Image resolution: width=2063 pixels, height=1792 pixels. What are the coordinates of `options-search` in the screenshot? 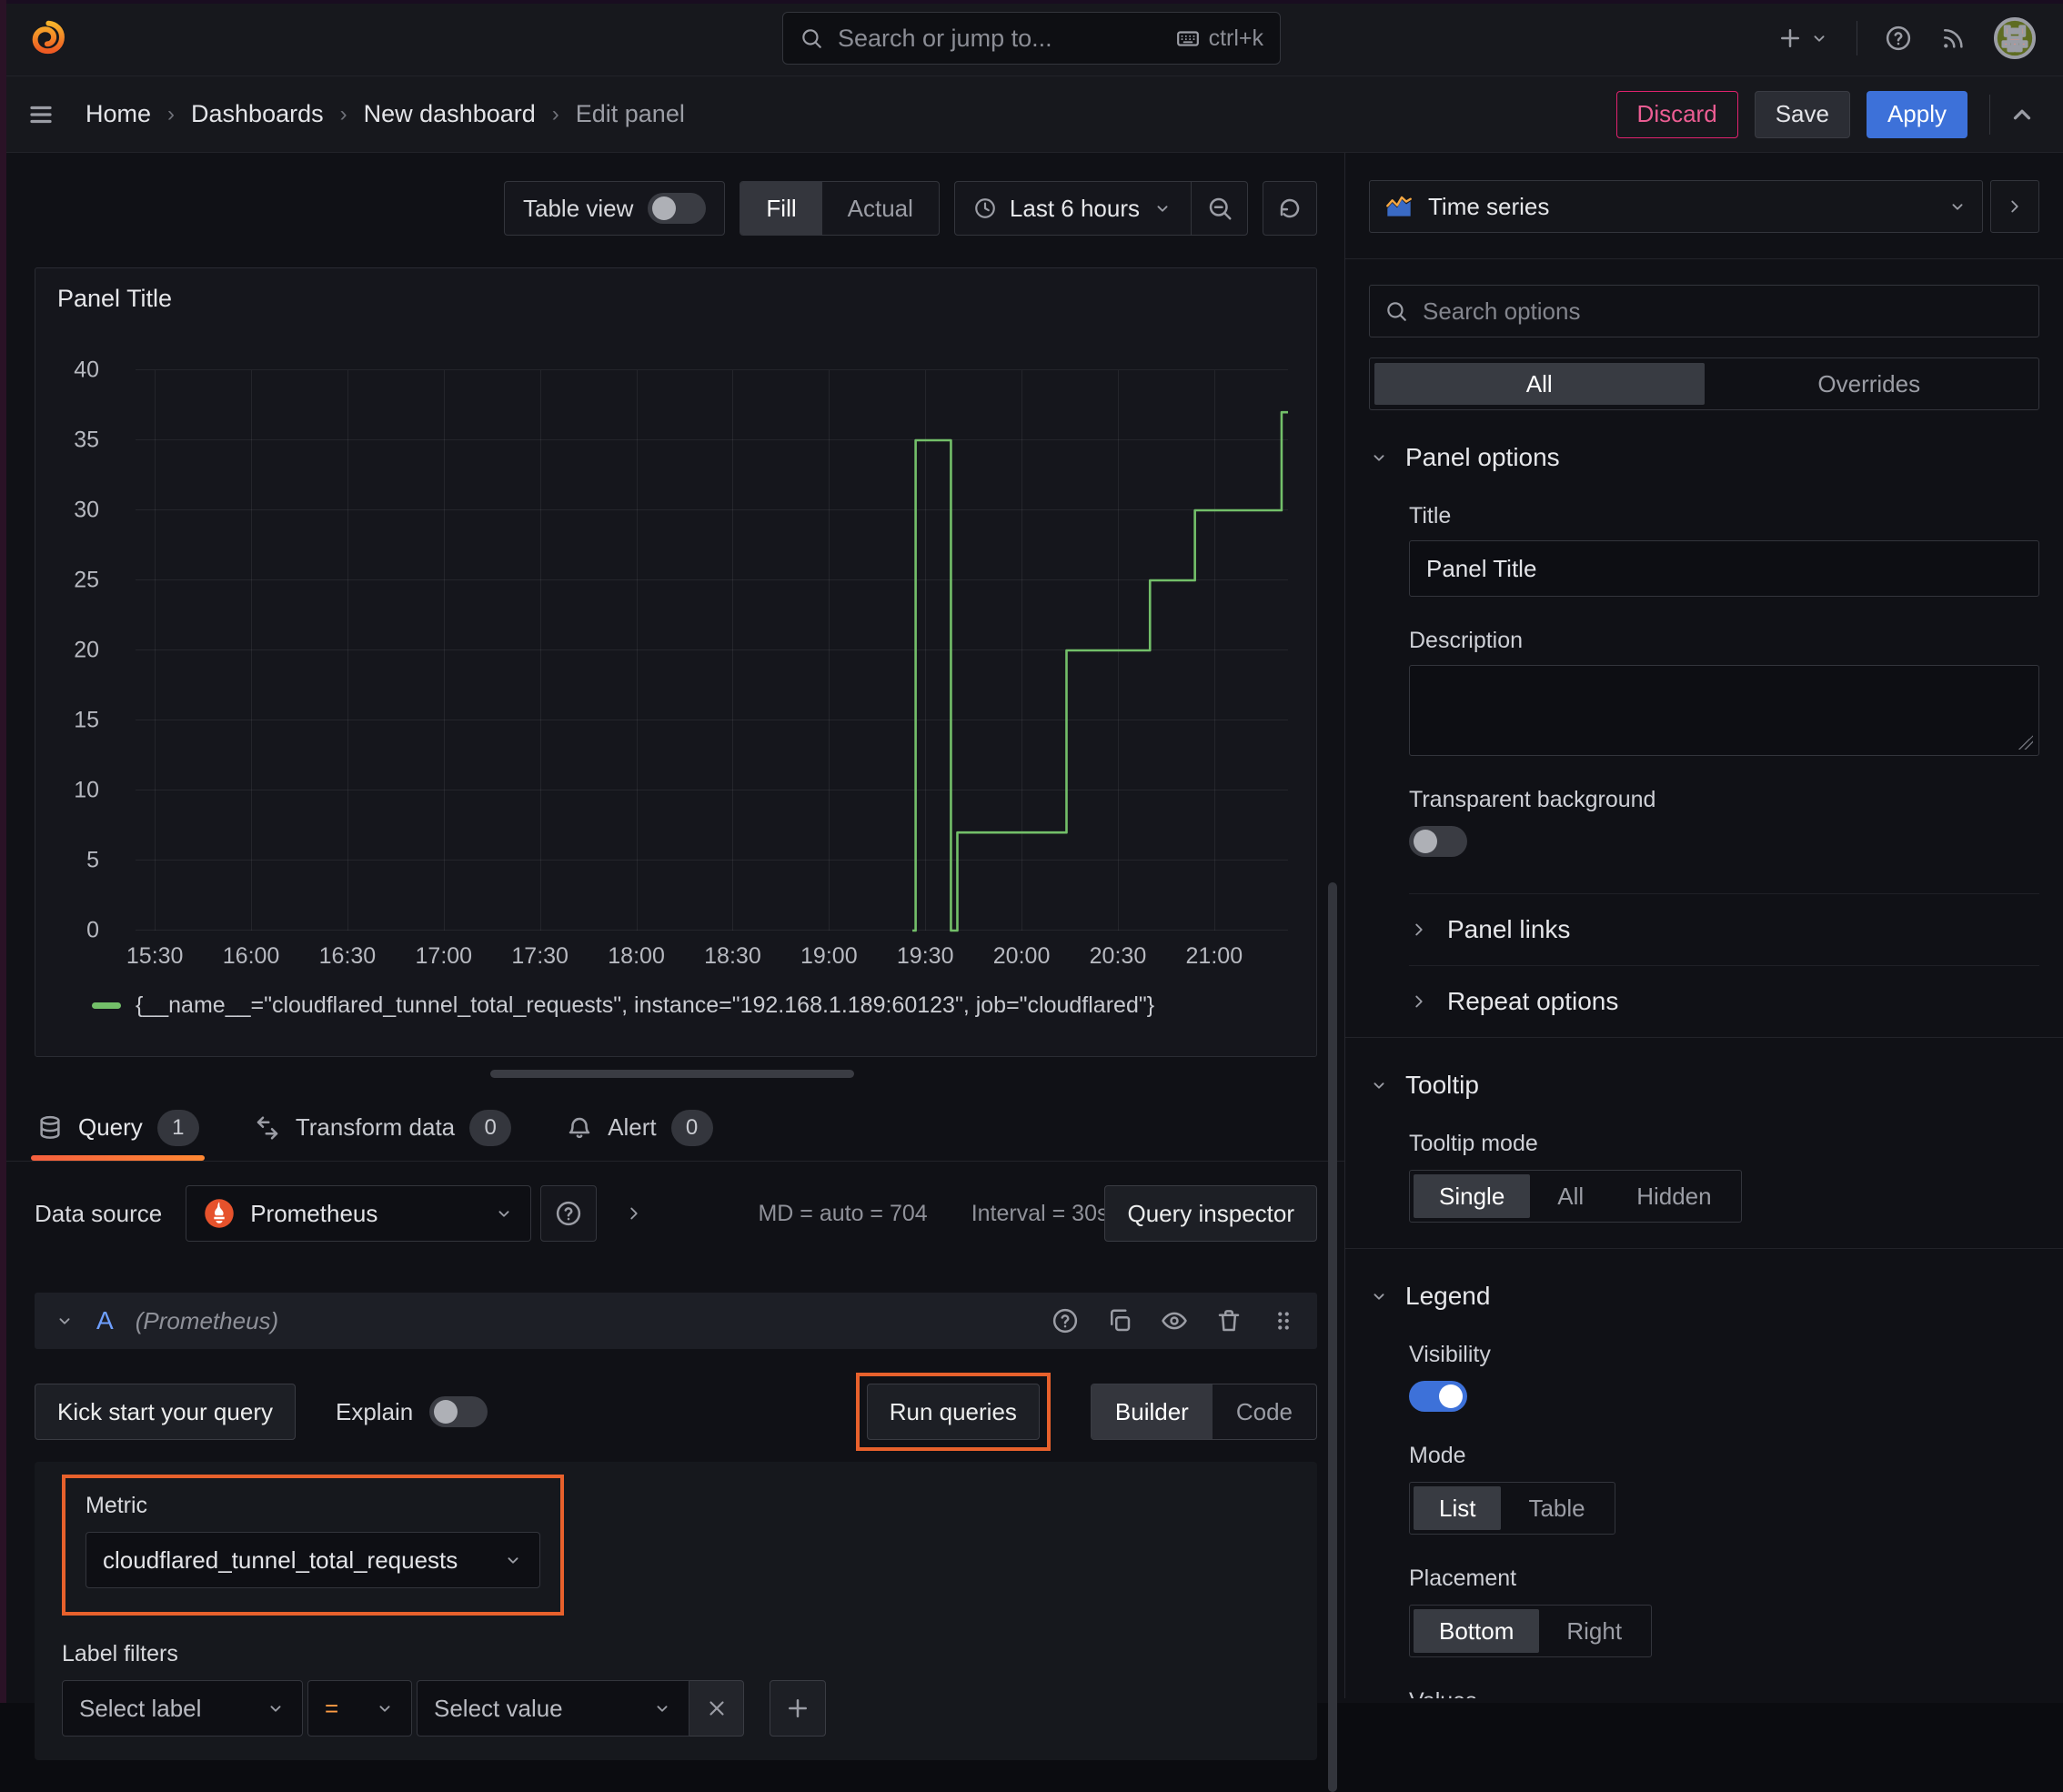 It's located at (1704, 311).